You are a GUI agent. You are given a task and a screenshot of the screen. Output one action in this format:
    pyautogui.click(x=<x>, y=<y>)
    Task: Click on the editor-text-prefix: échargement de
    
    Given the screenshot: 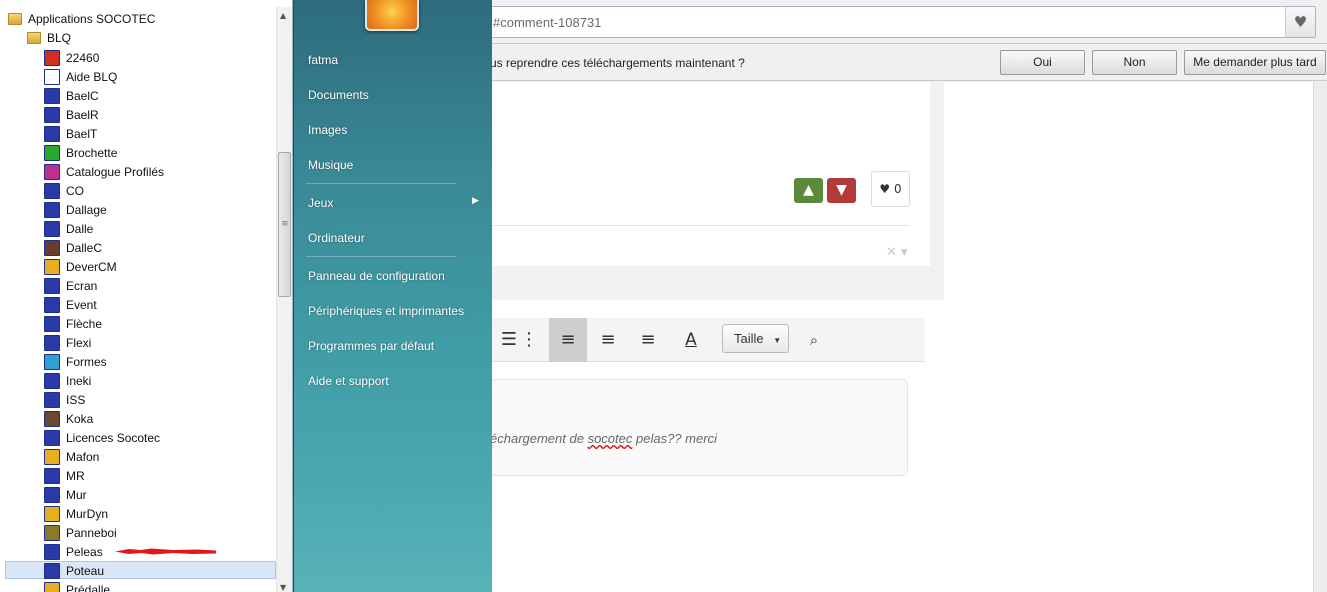 What is the action you would take?
    pyautogui.click(x=539, y=438)
    